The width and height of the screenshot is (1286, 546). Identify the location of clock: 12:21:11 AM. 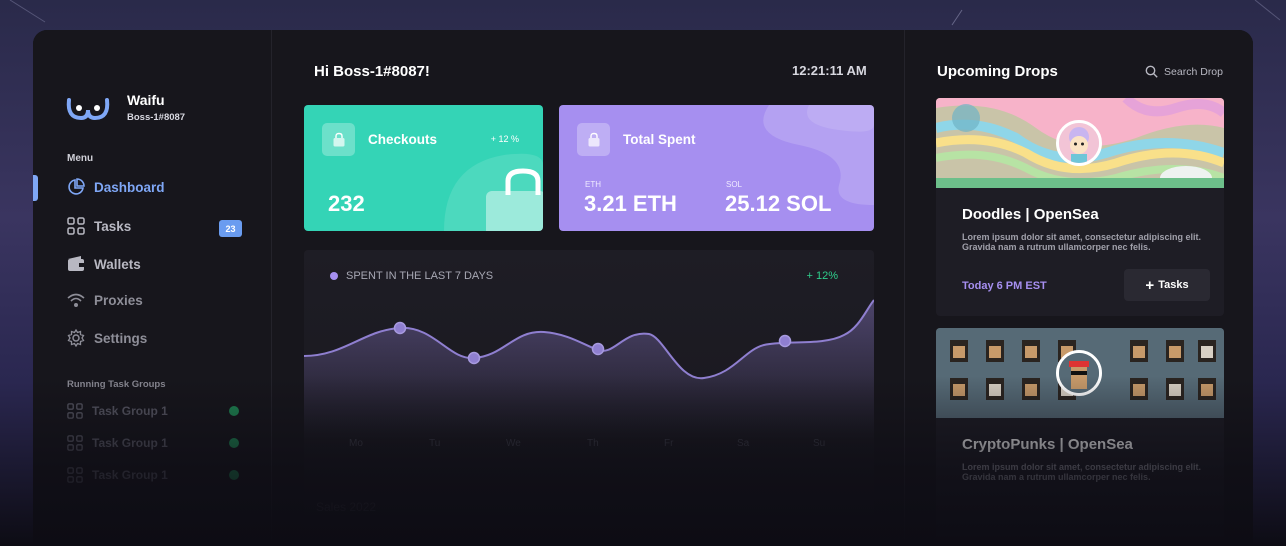
(829, 70).